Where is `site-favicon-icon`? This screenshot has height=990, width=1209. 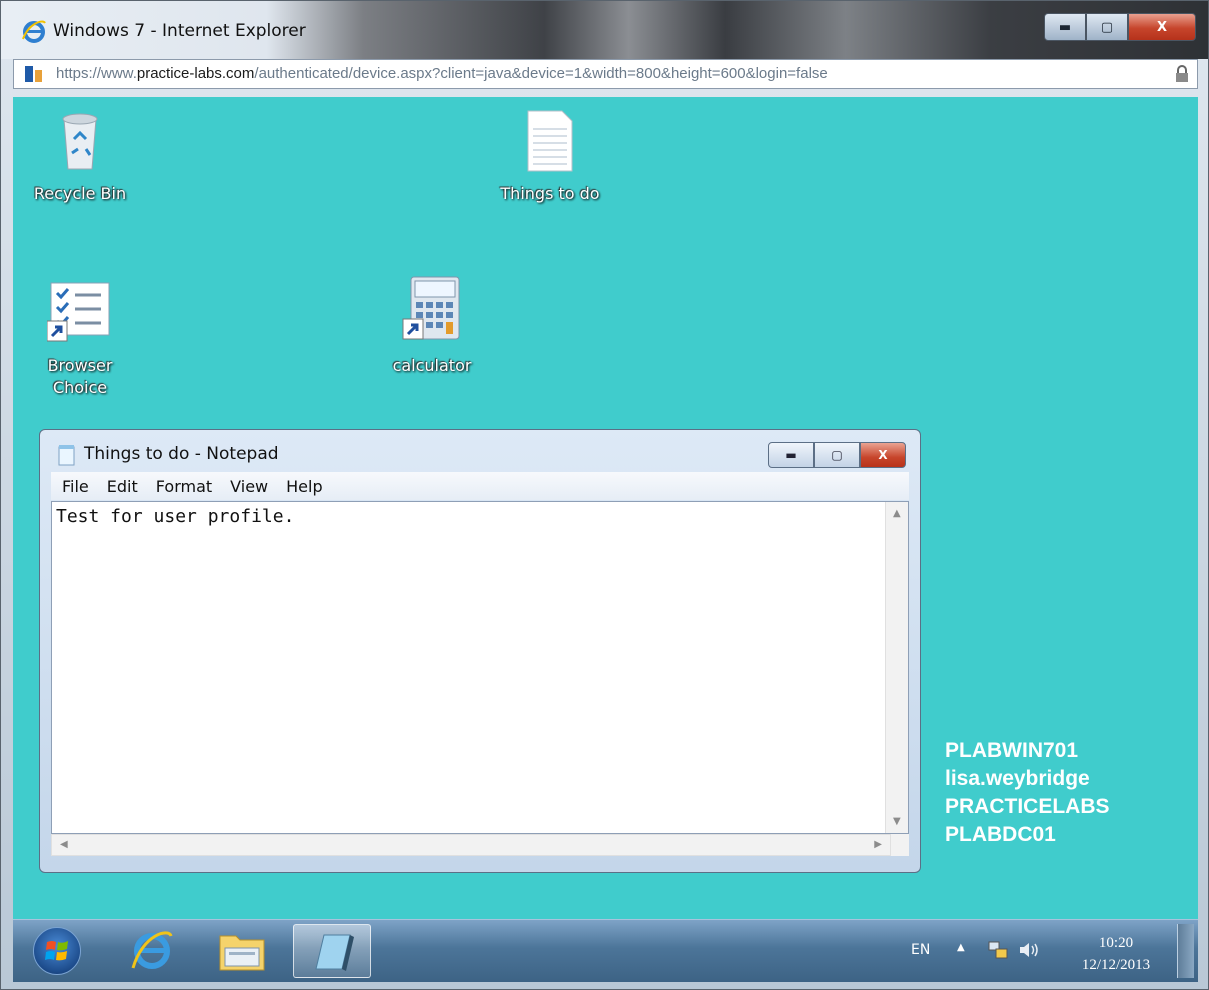 site-favicon-icon is located at coordinates (33, 74).